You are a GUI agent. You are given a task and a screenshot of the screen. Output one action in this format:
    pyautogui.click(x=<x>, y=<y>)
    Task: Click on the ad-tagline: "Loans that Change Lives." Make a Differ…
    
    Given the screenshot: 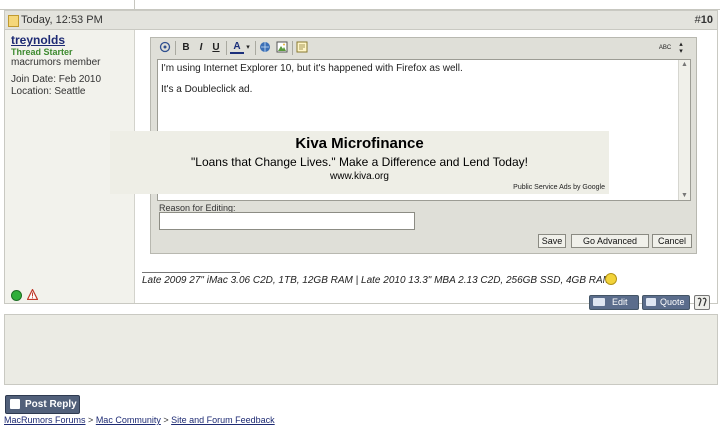 What is the action you would take?
    pyautogui.click(x=359, y=162)
    